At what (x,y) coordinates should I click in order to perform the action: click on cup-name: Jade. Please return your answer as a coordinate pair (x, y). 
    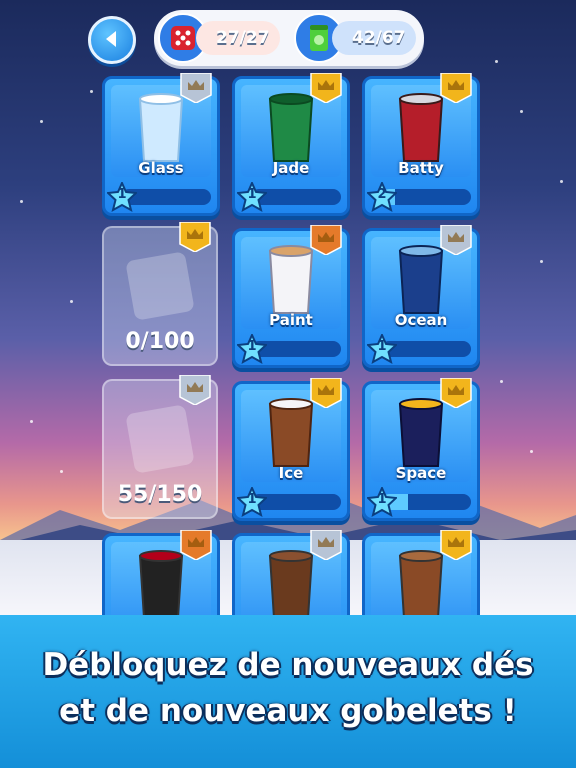
    Looking at the image, I should click on (291, 168).